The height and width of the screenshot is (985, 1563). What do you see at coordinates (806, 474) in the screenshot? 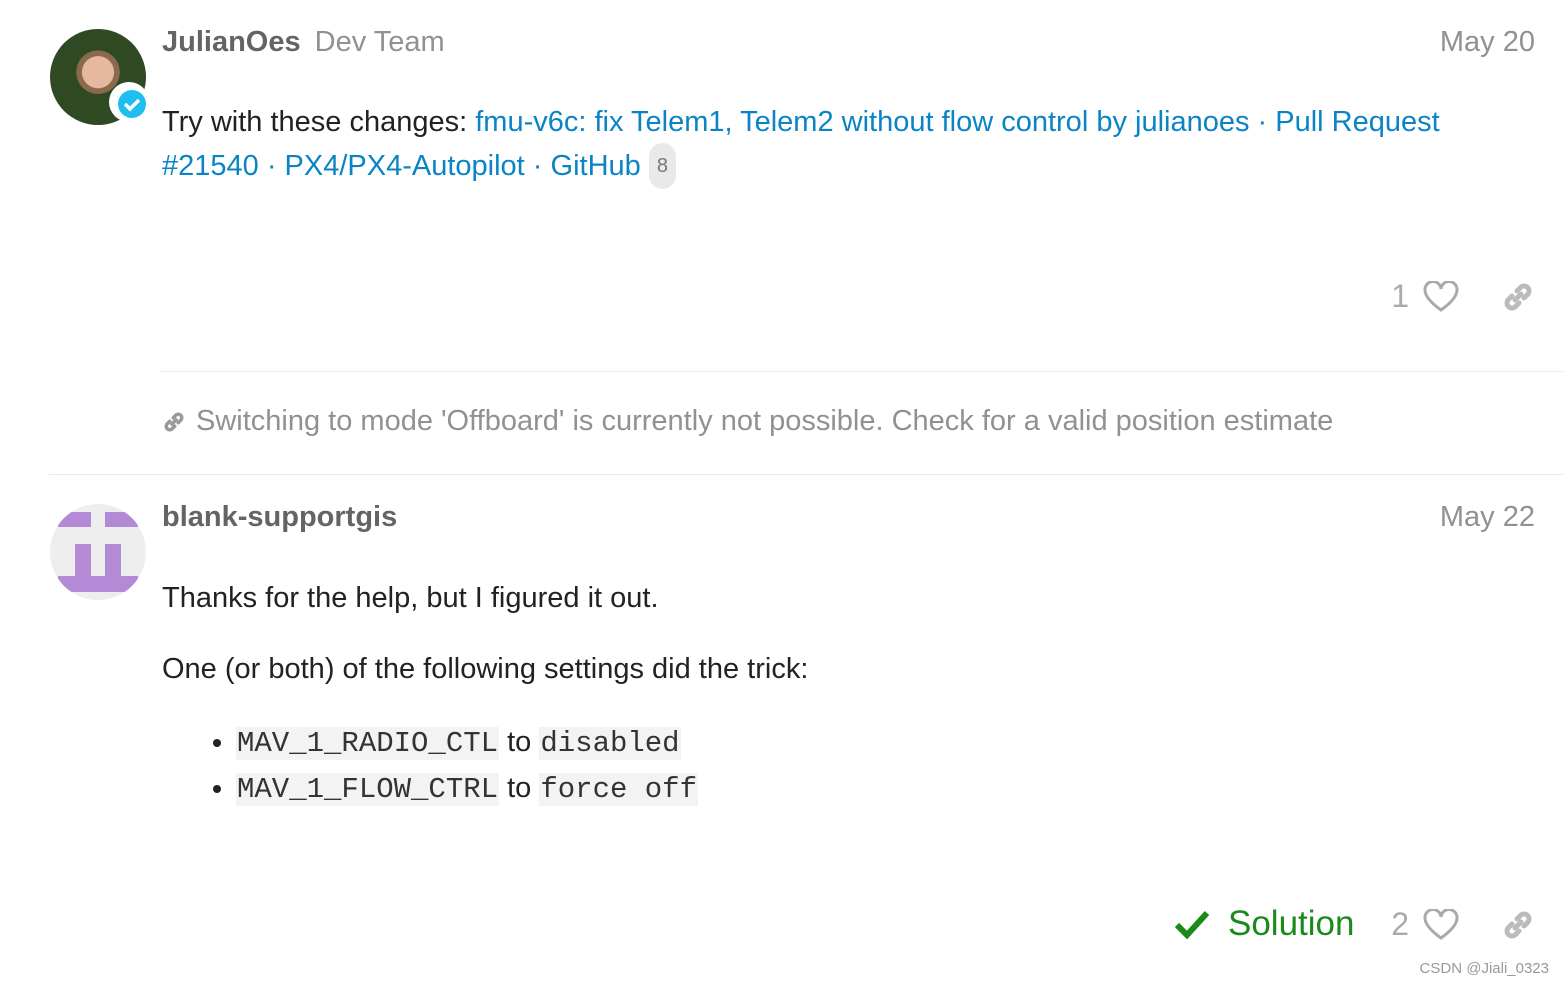
I see `post-divider` at bounding box center [806, 474].